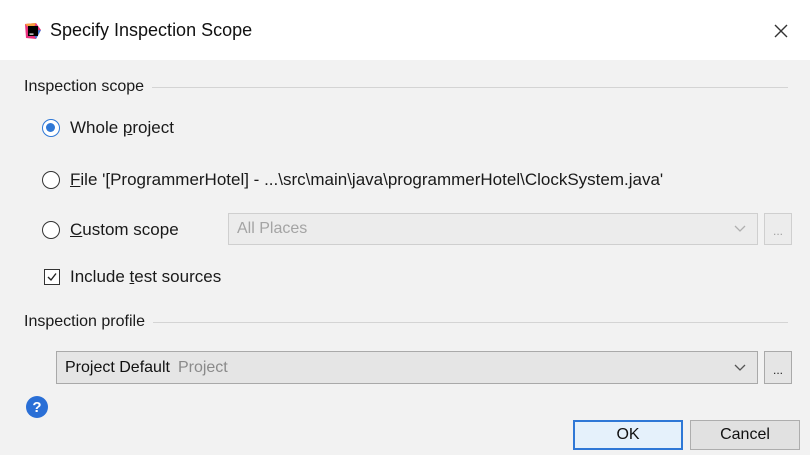 The image size is (810, 455). Describe the element at coordinates (122, 127) in the screenshot. I see `radio-label: Whole project` at that location.